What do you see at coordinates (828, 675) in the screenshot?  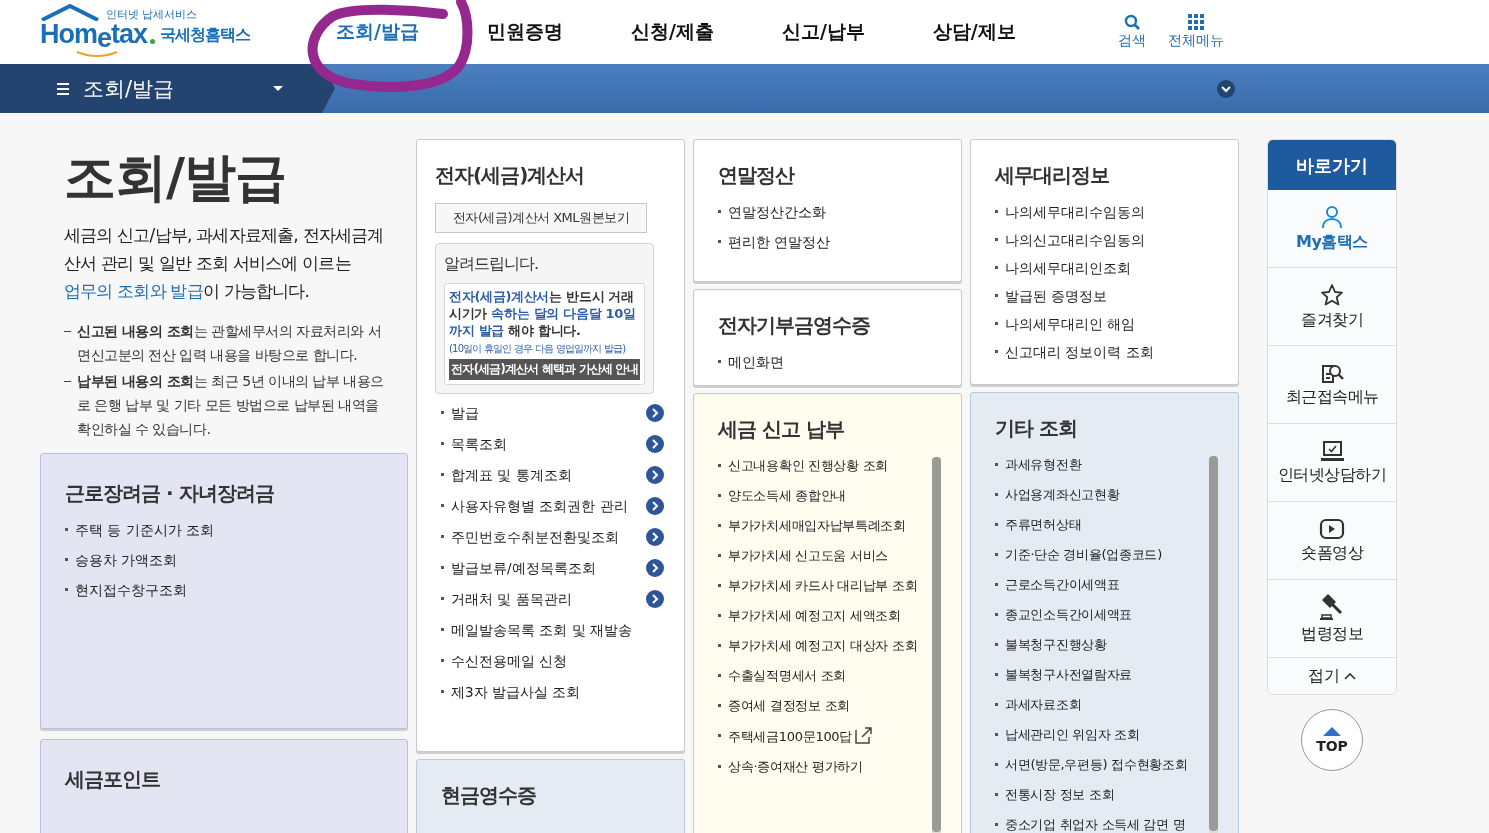 I see `menu-link: 수출실적명세서 조회` at bounding box center [828, 675].